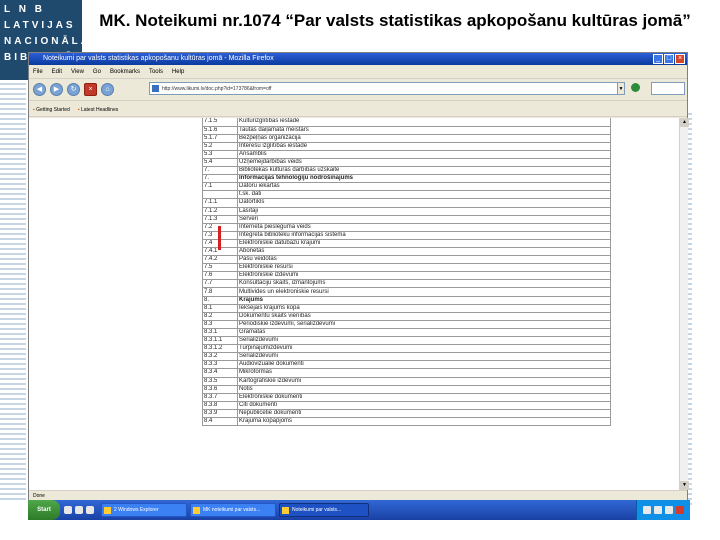 The image size is (720, 540). What do you see at coordinates (156, 71) in the screenshot?
I see `menu-tools: Tools` at bounding box center [156, 71].